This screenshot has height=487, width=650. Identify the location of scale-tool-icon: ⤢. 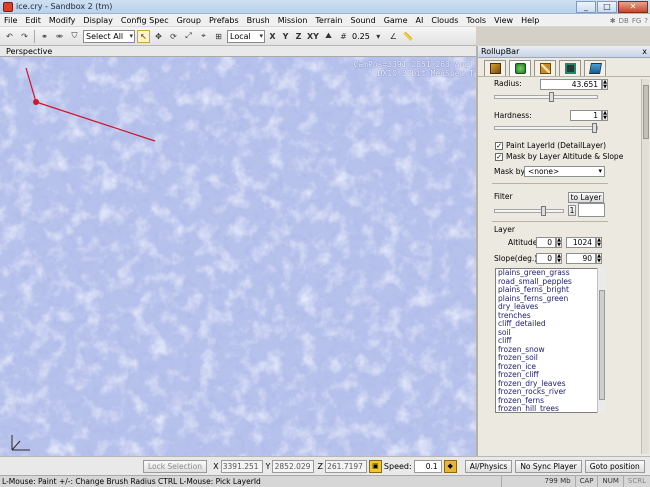
(188, 36).